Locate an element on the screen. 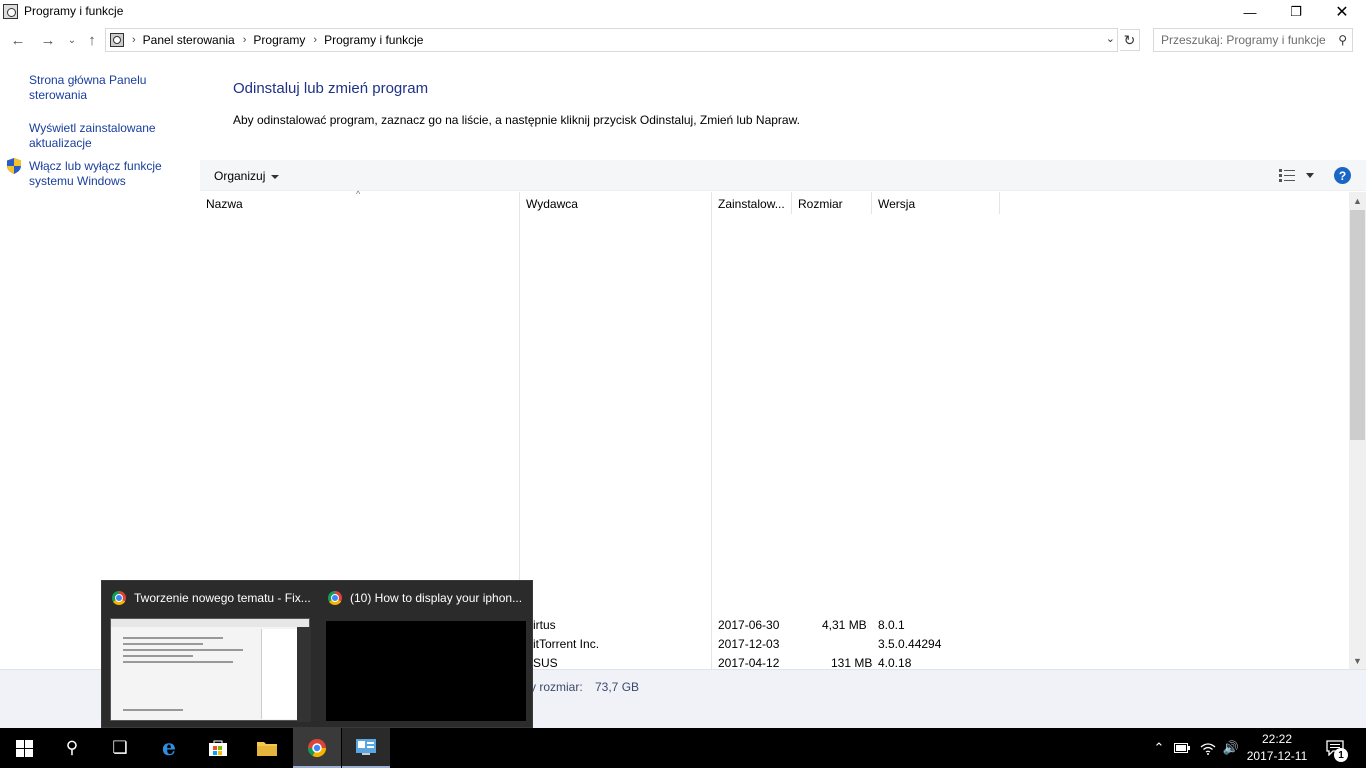 The height and width of the screenshot is (768, 1366). clock-time: 22:22 is located at coordinates (1277, 739).